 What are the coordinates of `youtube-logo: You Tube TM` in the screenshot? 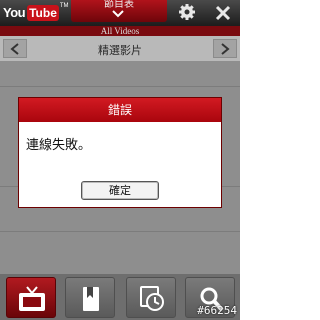 It's located at (36, 12).